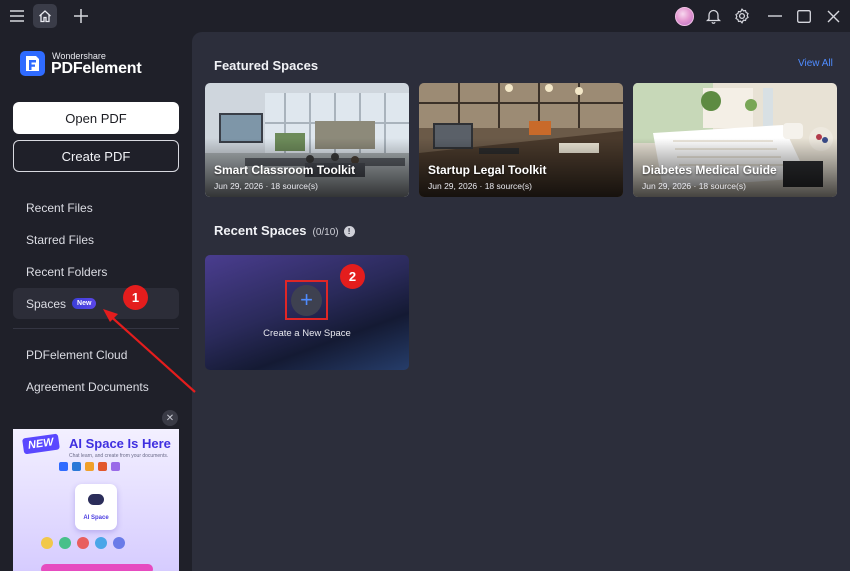 The width and height of the screenshot is (850, 571). Describe the element at coordinates (102, 466) in the screenshot. I see `ppt-file-icon` at that location.